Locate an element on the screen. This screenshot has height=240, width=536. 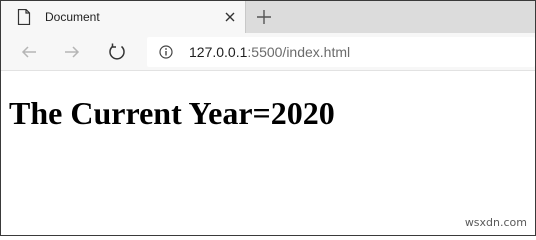
document-icon is located at coordinates (24, 17).